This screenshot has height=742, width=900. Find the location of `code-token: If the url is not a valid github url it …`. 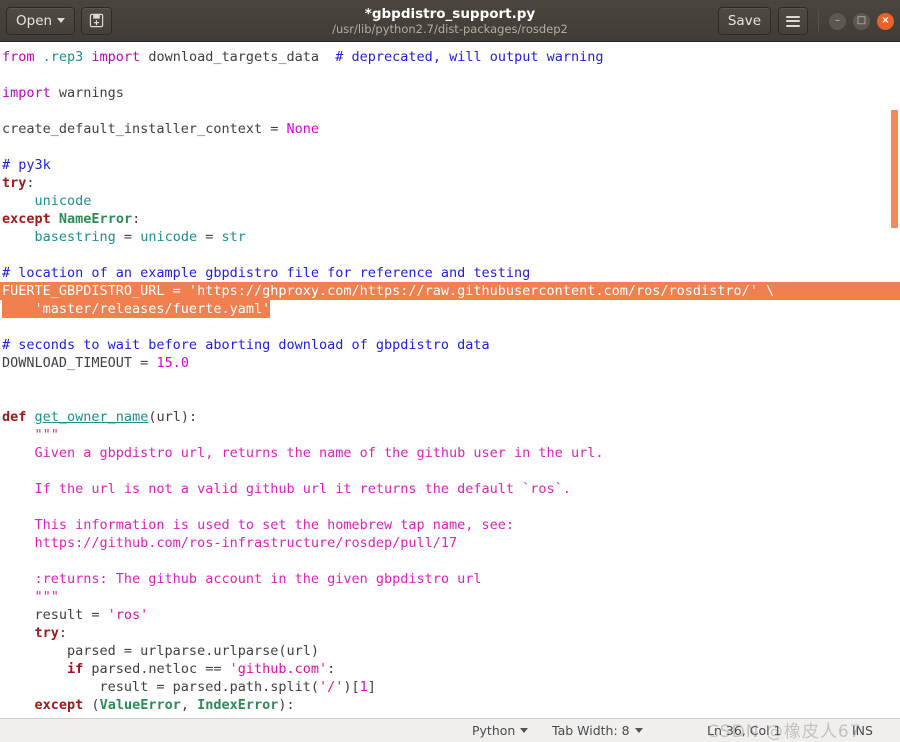

code-token: If the url is not a valid github url it … is located at coordinates (286, 489).